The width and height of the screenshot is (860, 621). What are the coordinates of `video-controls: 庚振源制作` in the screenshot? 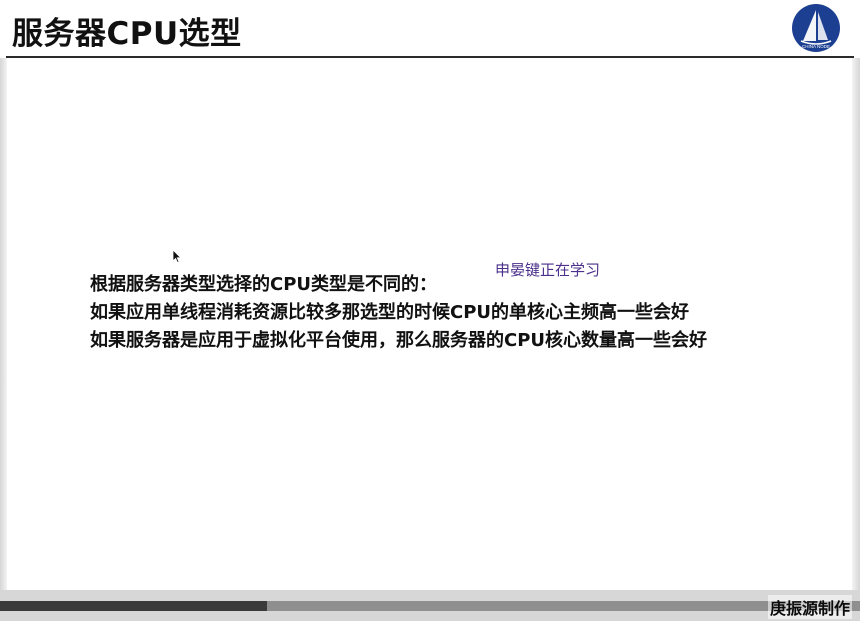 It's located at (430, 605).